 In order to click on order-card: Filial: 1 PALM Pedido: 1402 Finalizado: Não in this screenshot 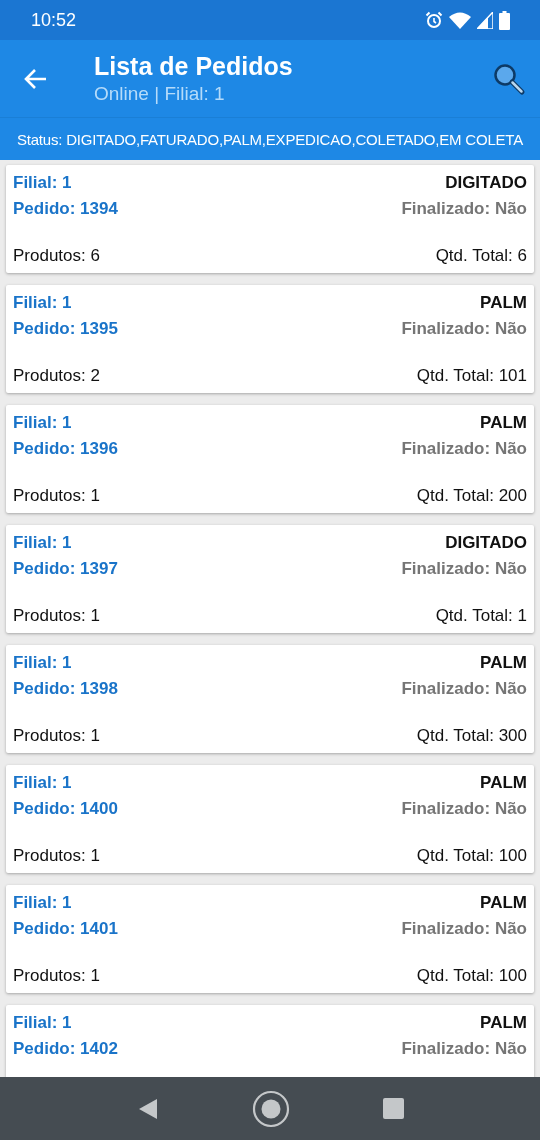, I will do `click(270, 1041)`.